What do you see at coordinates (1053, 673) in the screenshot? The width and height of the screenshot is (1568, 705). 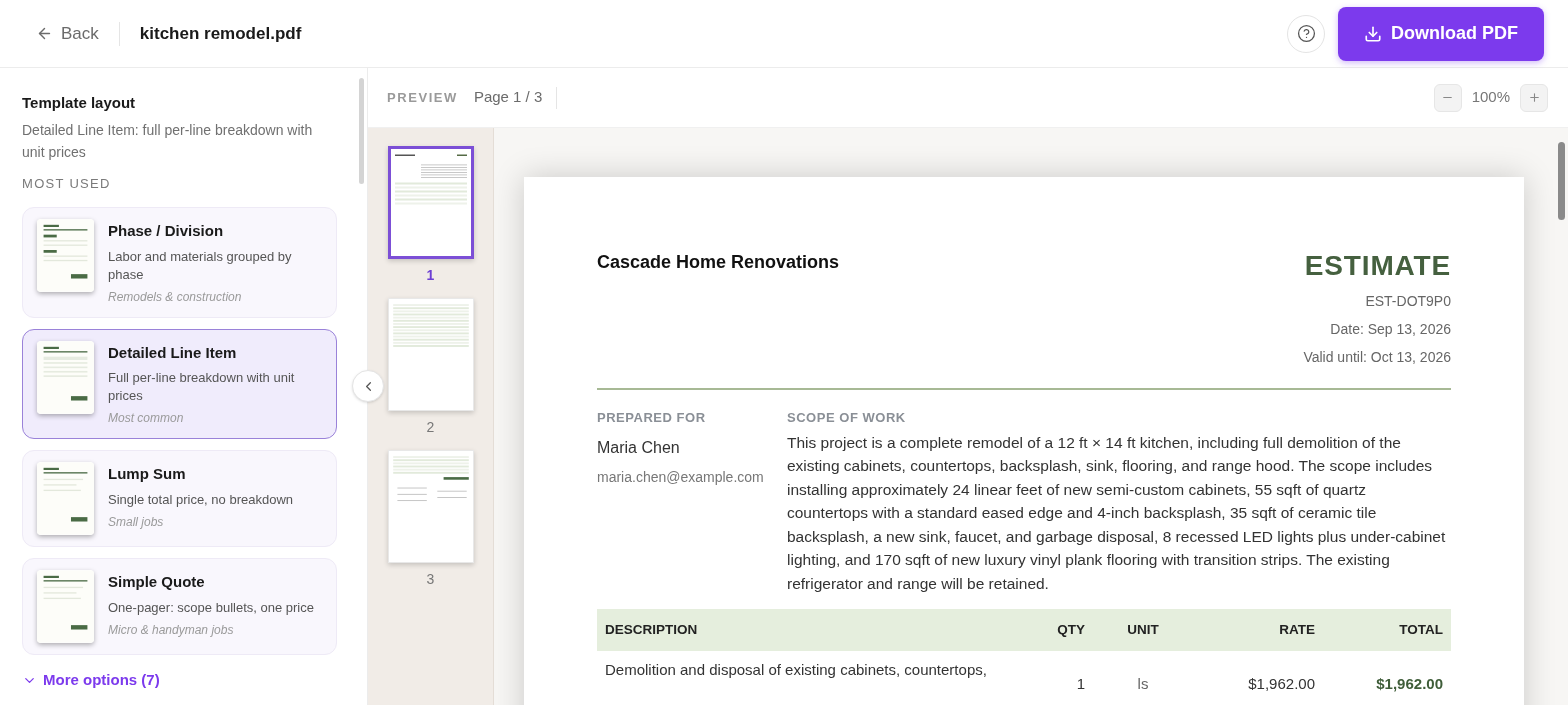 I see `table-cell: 1` at bounding box center [1053, 673].